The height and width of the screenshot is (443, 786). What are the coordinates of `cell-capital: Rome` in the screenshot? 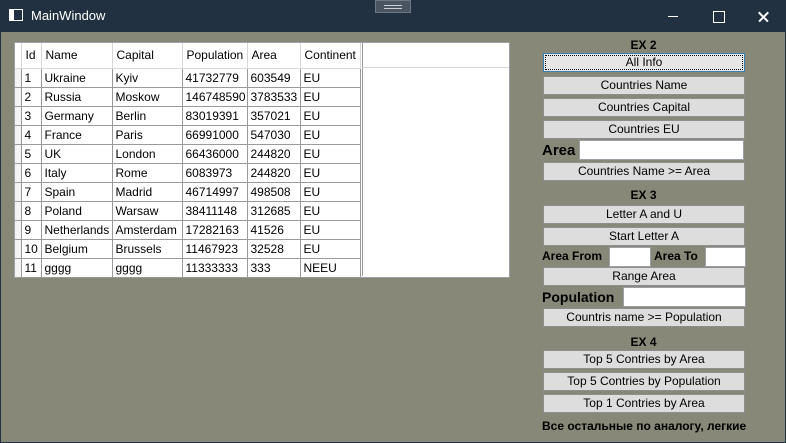 It's located at (147, 173).